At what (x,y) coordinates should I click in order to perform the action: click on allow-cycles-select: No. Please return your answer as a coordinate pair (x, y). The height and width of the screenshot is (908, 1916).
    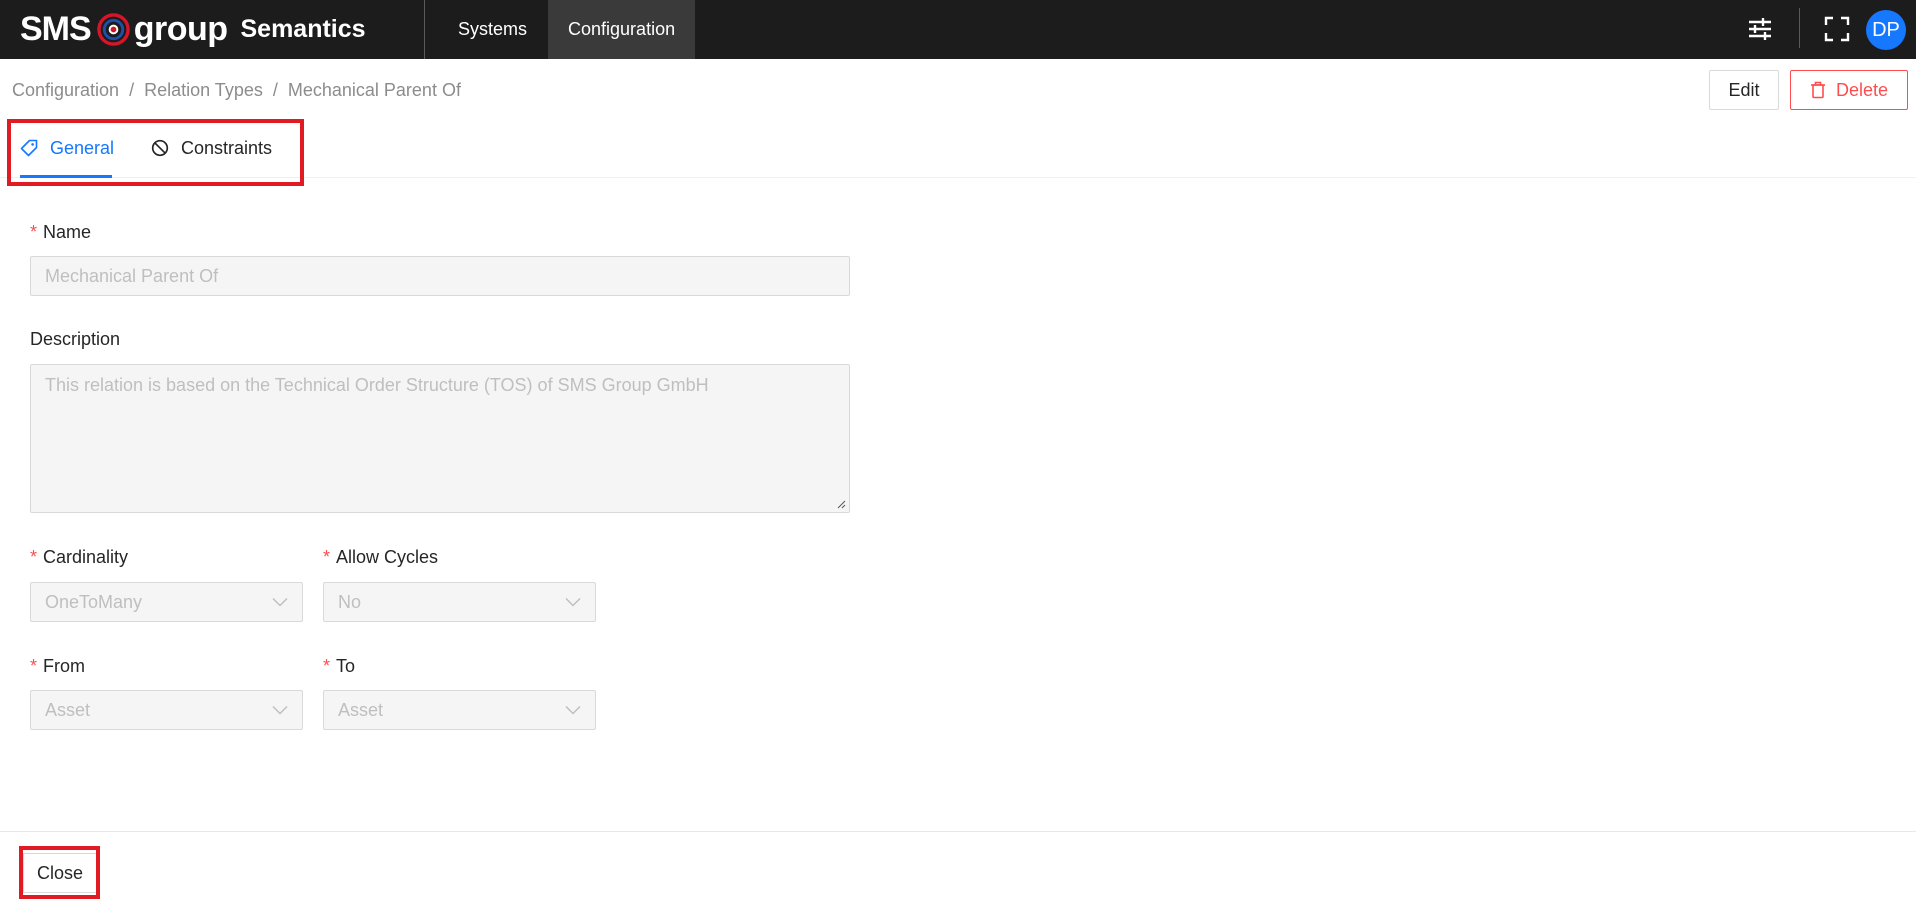
    Looking at the image, I should click on (459, 602).